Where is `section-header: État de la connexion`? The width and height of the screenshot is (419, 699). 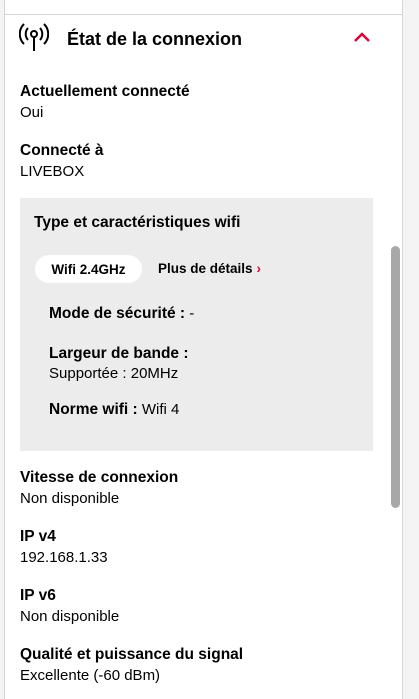 section-header: État de la connexion is located at coordinates (203, 39).